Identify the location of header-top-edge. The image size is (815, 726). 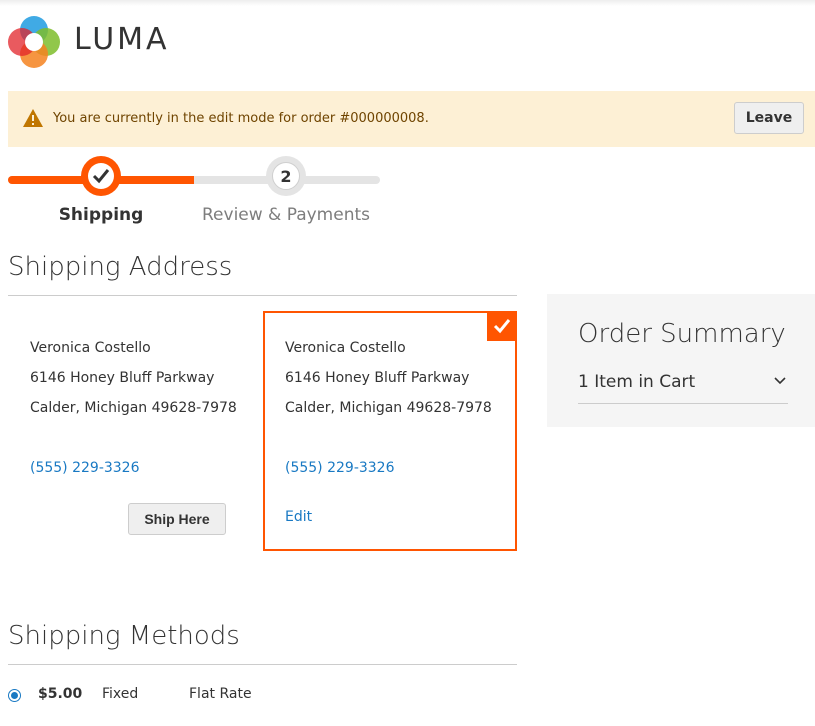
(407, 3).